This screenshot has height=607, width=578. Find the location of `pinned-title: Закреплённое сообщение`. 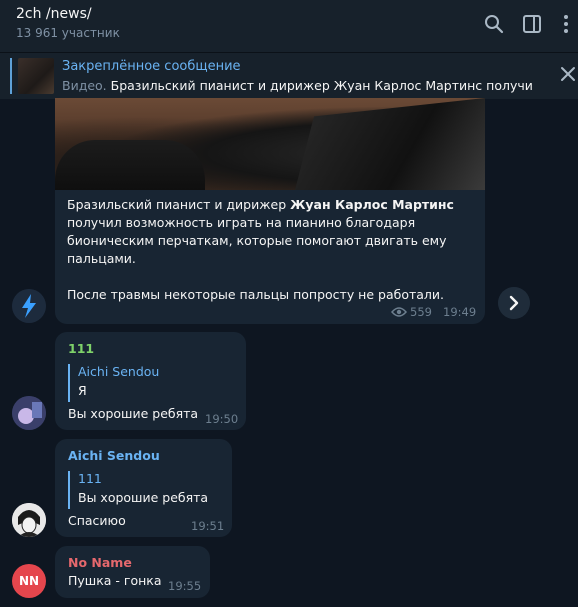

pinned-title: Закреплённое сообщение is located at coordinates (151, 66).